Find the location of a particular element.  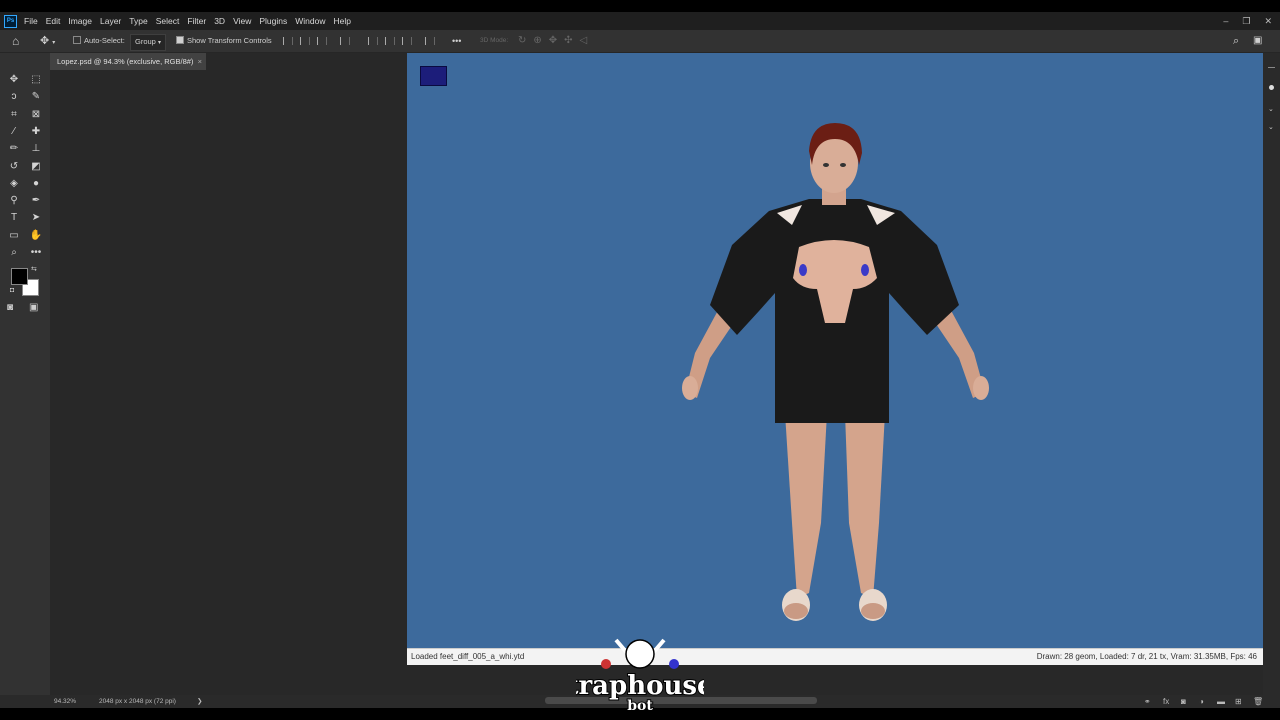

move-tool-icon: ✥ is located at coordinates (14, 79).